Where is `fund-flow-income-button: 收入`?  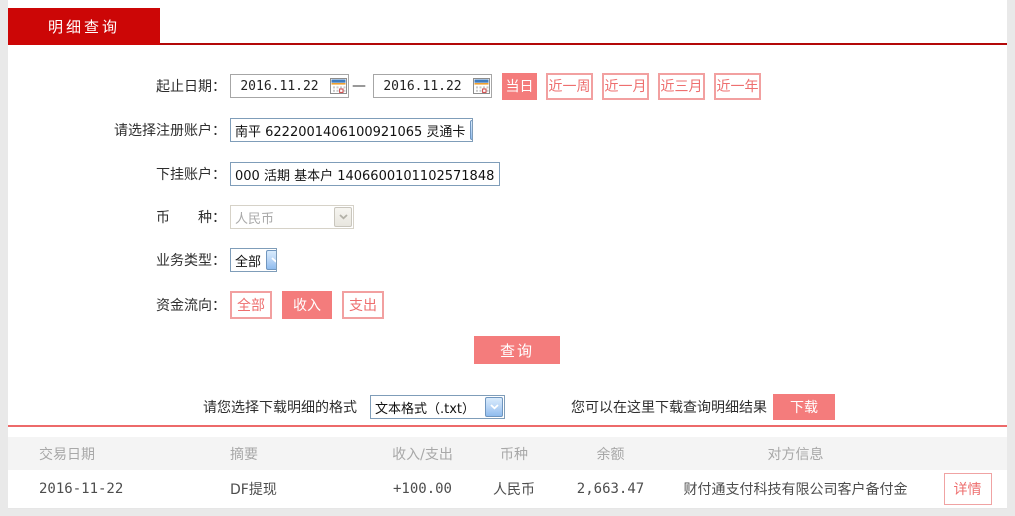 fund-flow-income-button: 收入 is located at coordinates (307, 305).